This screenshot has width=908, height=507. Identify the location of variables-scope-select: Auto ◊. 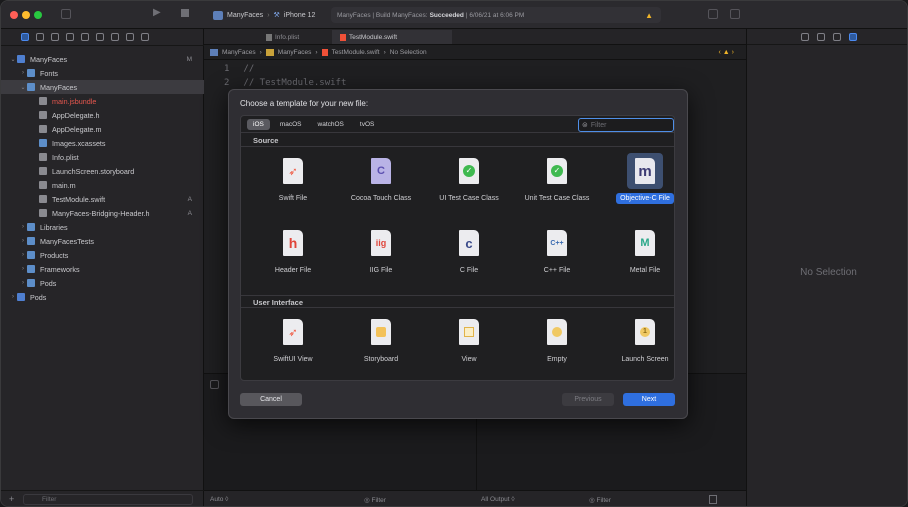
(219, 499).